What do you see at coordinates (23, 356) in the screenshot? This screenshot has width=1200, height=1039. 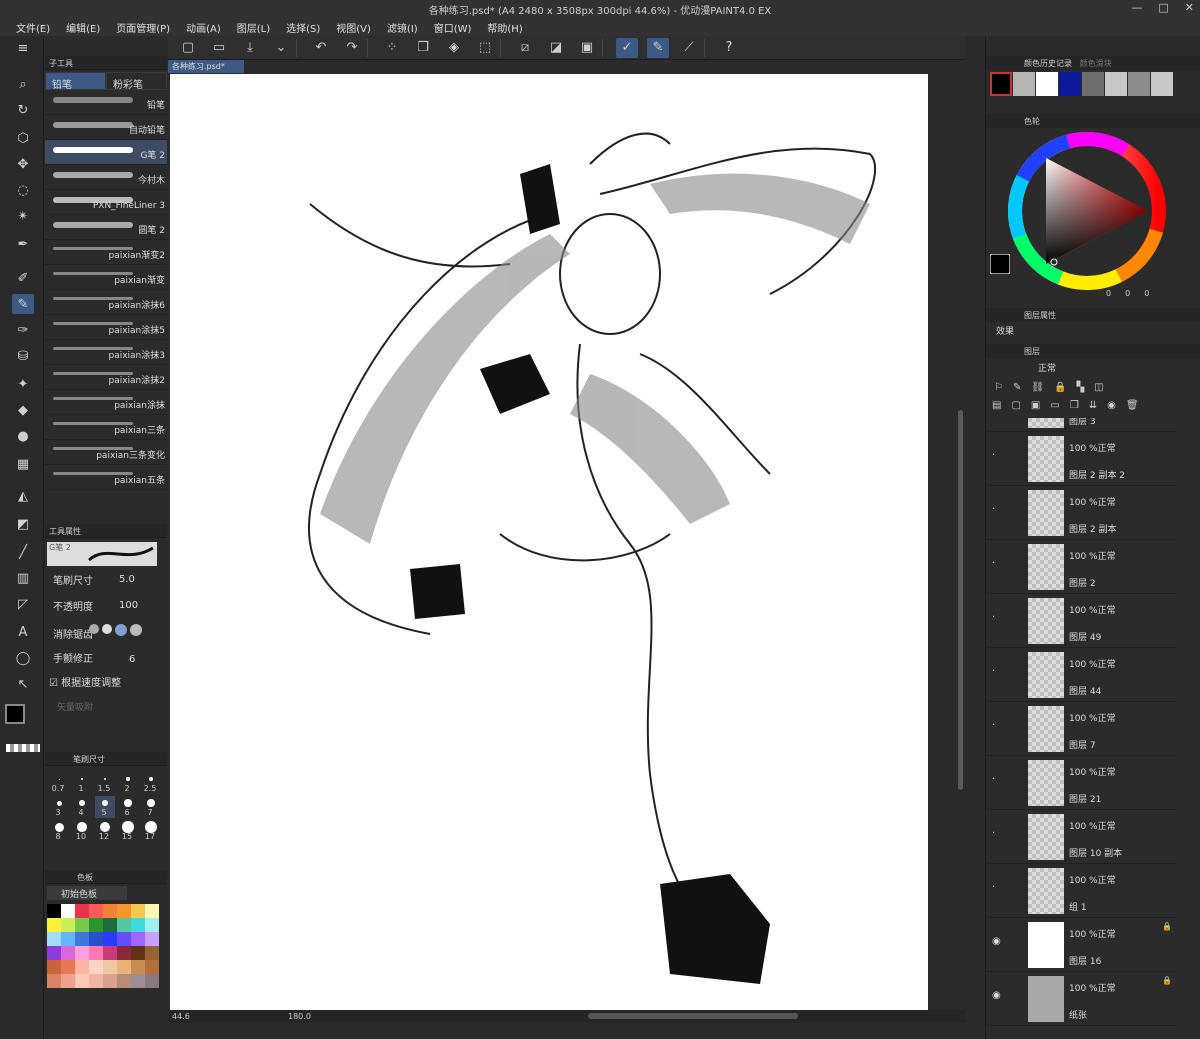 I see `airbrush-icon: ⛁` at bounding box center [23, 356].